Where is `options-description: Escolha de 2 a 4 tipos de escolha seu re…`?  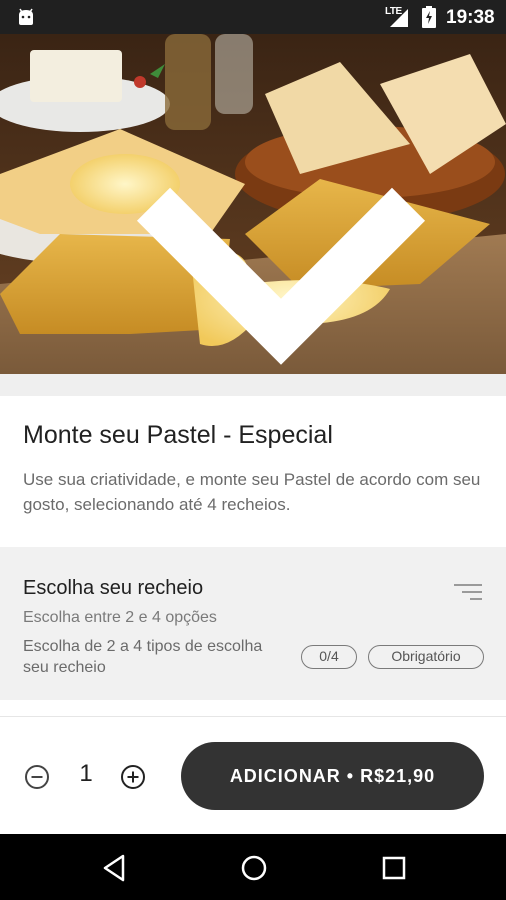
options-description: Escolha de 2 a 4 tipos de escolha seu re… is located at coordinates (143, 657).